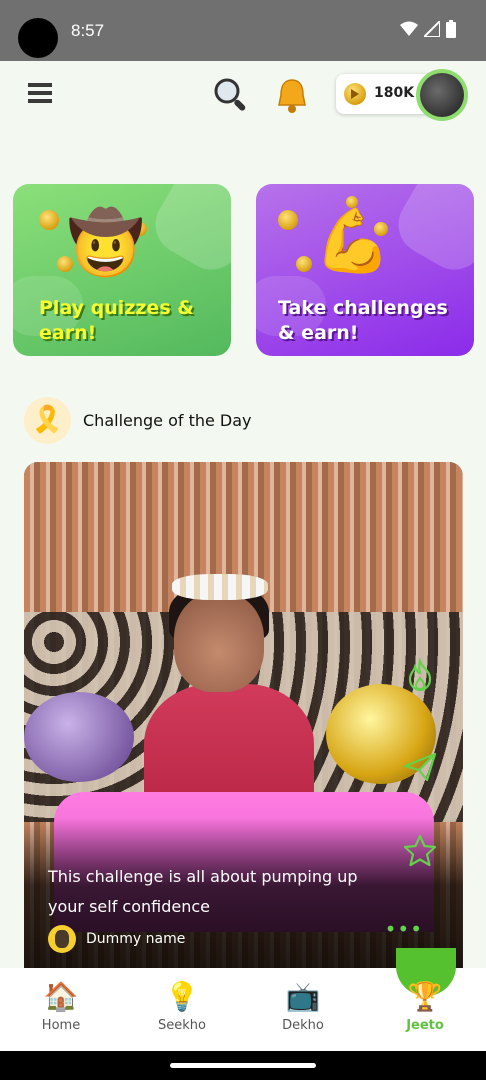 The height and width of the screenshot is (1080, 486). Describe the element at coordinates (38, 38) in the screenshot. I see `camera-cutout` at that location.